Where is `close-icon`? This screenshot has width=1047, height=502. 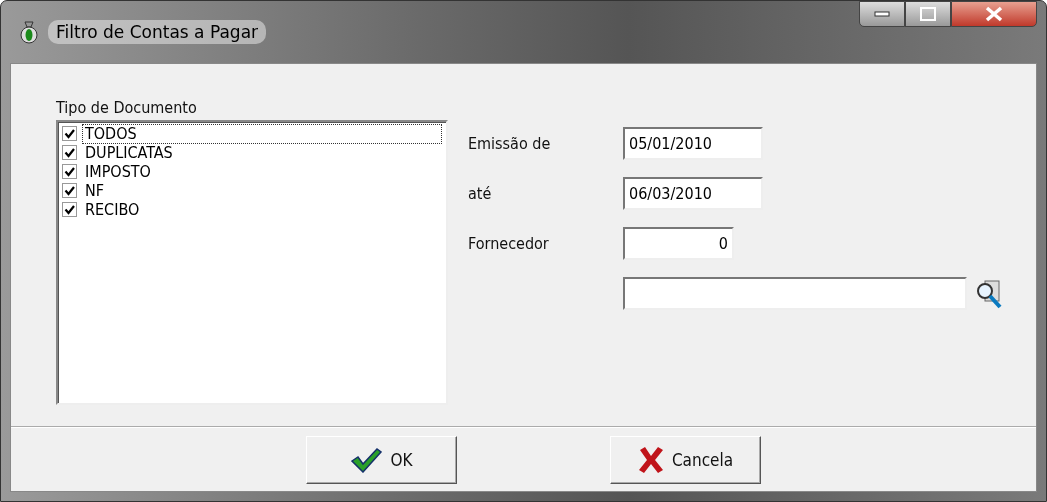 close-icon is located at coordinates (994, 14).